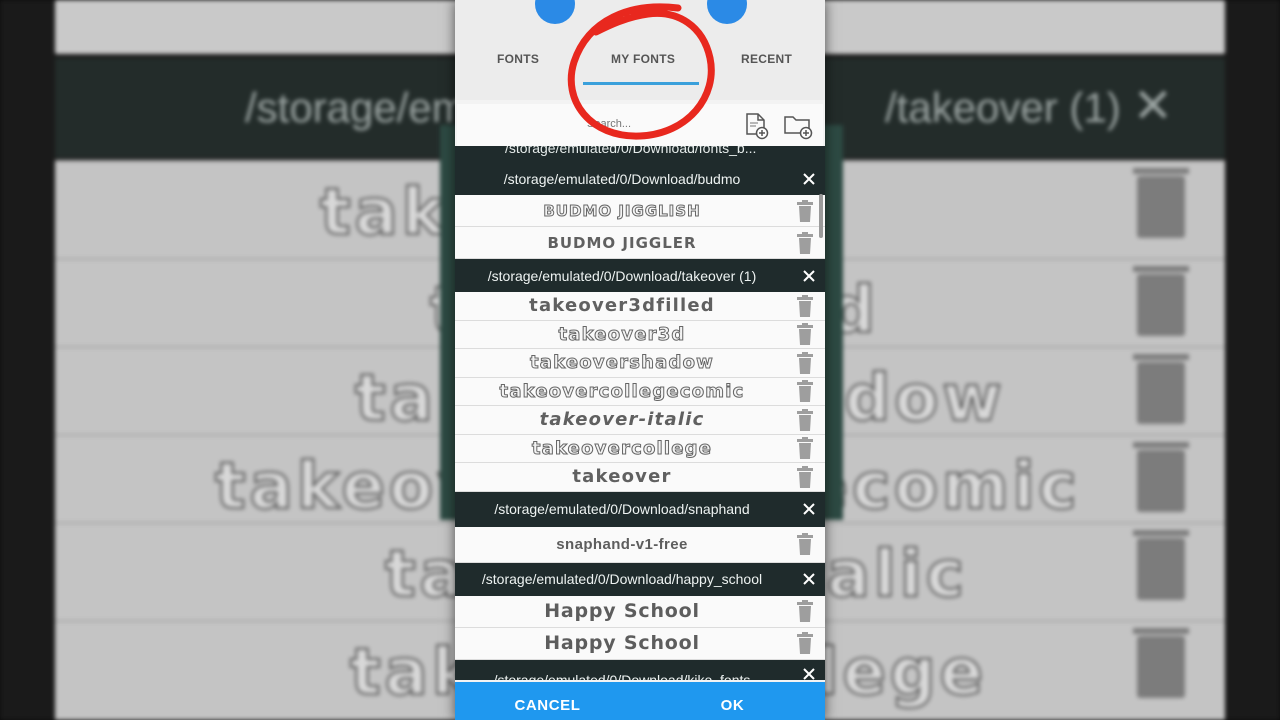 The height and width of the screenshot is (720, 1280). What do you see at coordinates (622, 675) in the screenshot?
I see `folder-path: /storage/emulated/0/Download/kiko_fonts` at bounding box center [622, 675].